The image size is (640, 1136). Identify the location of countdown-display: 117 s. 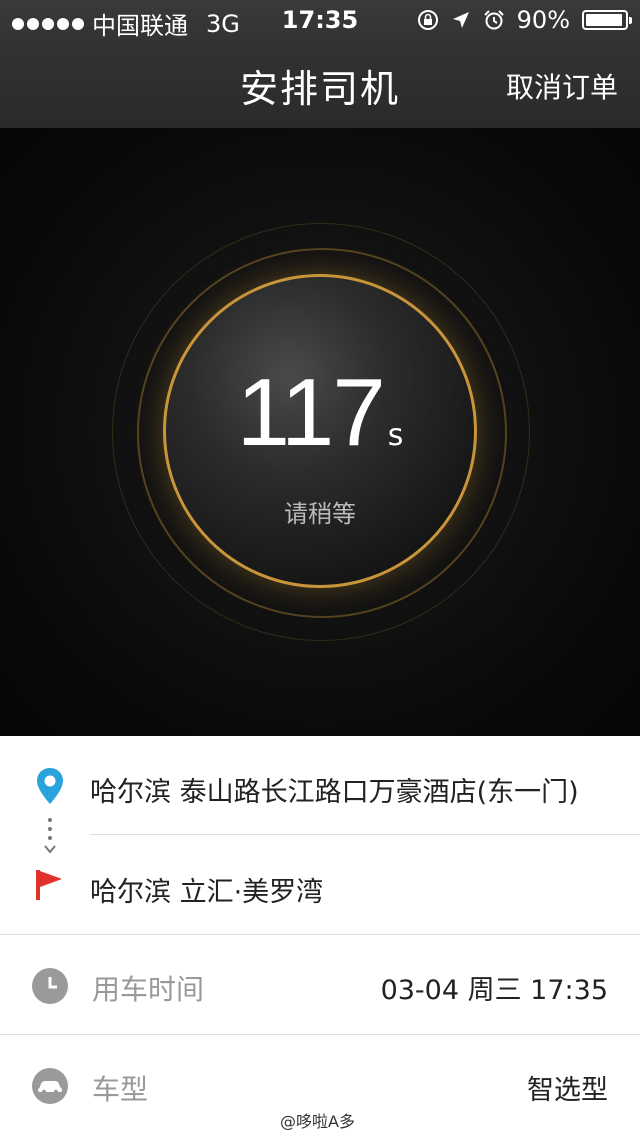
(320, 413).